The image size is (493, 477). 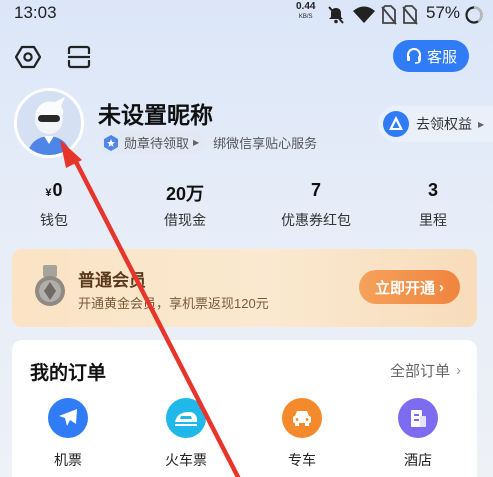 What do you see at coordinates (185, 205) in the screenshot?
I see `stat-loan: 20万 借现金` at bounding box center [185, 205].